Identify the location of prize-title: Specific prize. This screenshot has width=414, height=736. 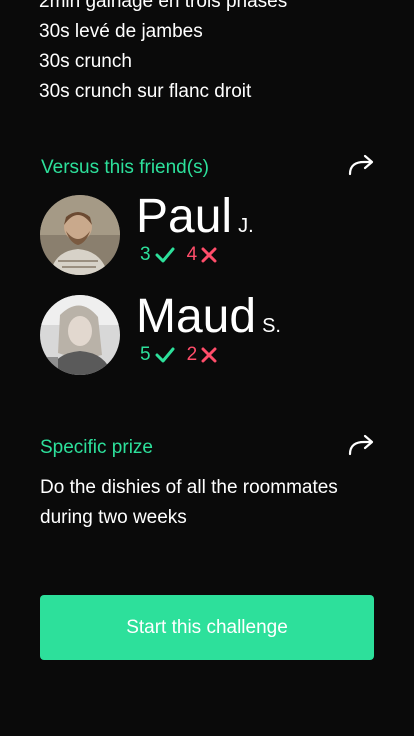
(96, 447).